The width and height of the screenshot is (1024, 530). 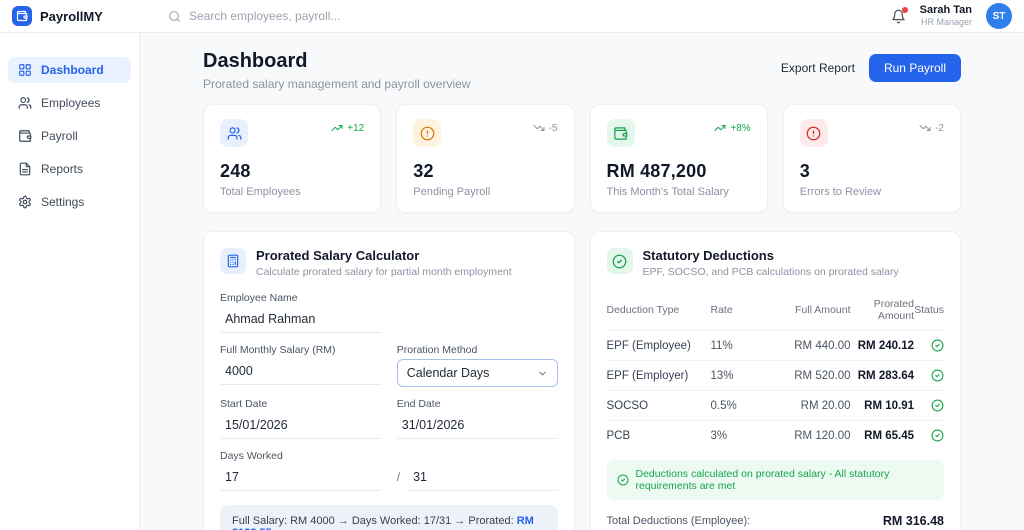 I want to click on check-circle-icon, so click(x=623, y=480).